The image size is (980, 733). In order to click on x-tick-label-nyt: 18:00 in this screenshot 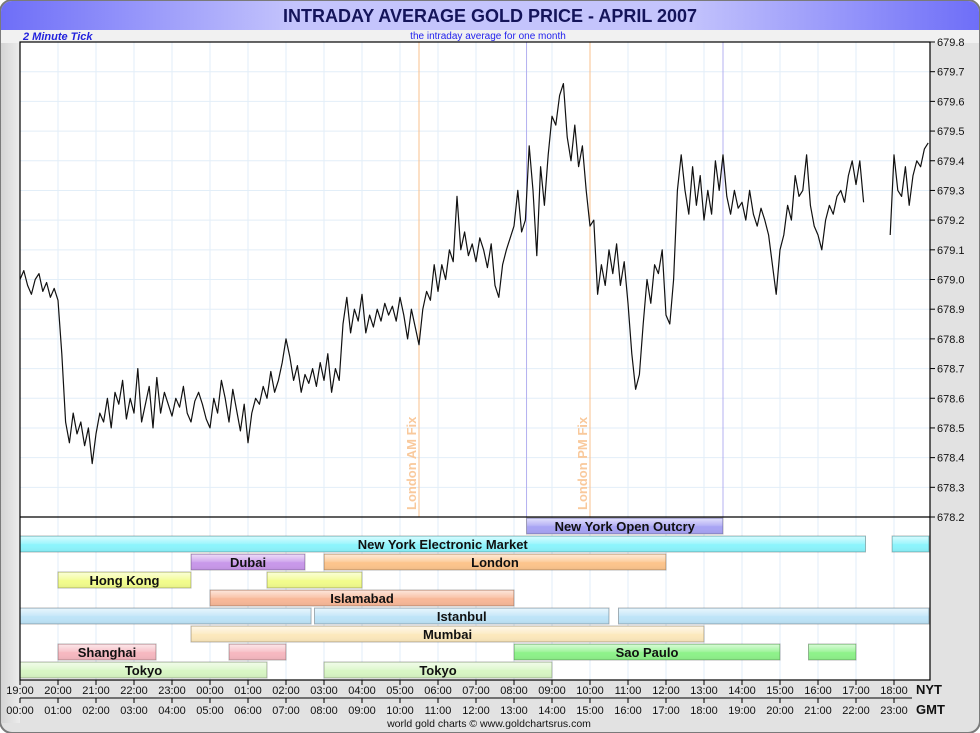, I will do `click(894, 691)`.